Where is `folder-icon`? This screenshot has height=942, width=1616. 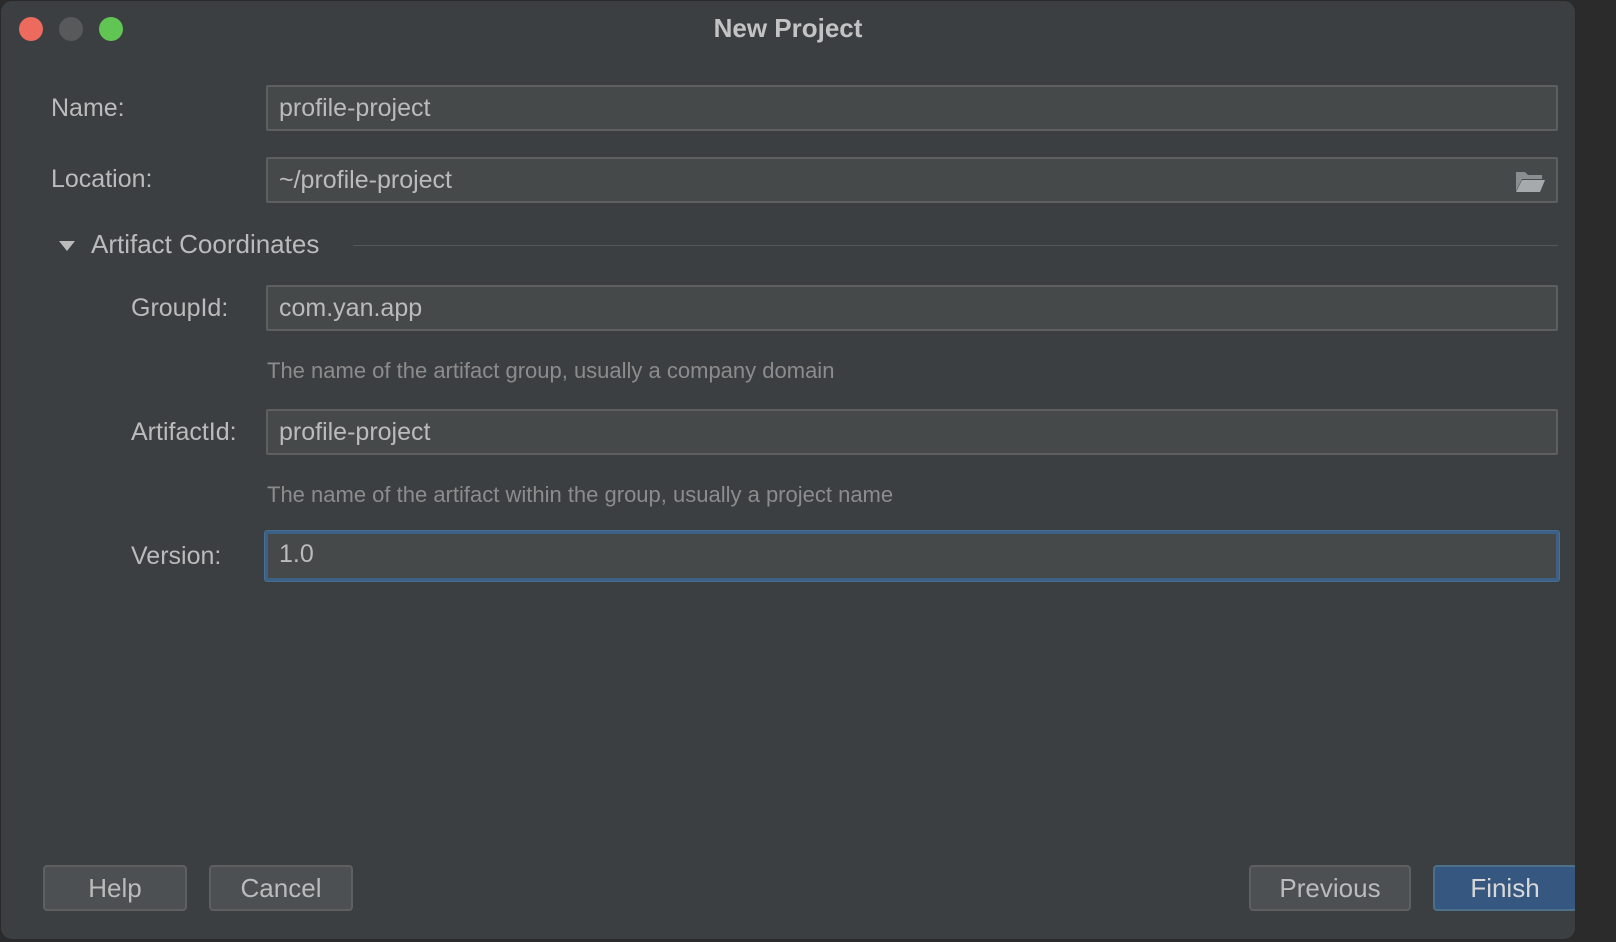 folder-icon is located at coordinates (1530, 181).